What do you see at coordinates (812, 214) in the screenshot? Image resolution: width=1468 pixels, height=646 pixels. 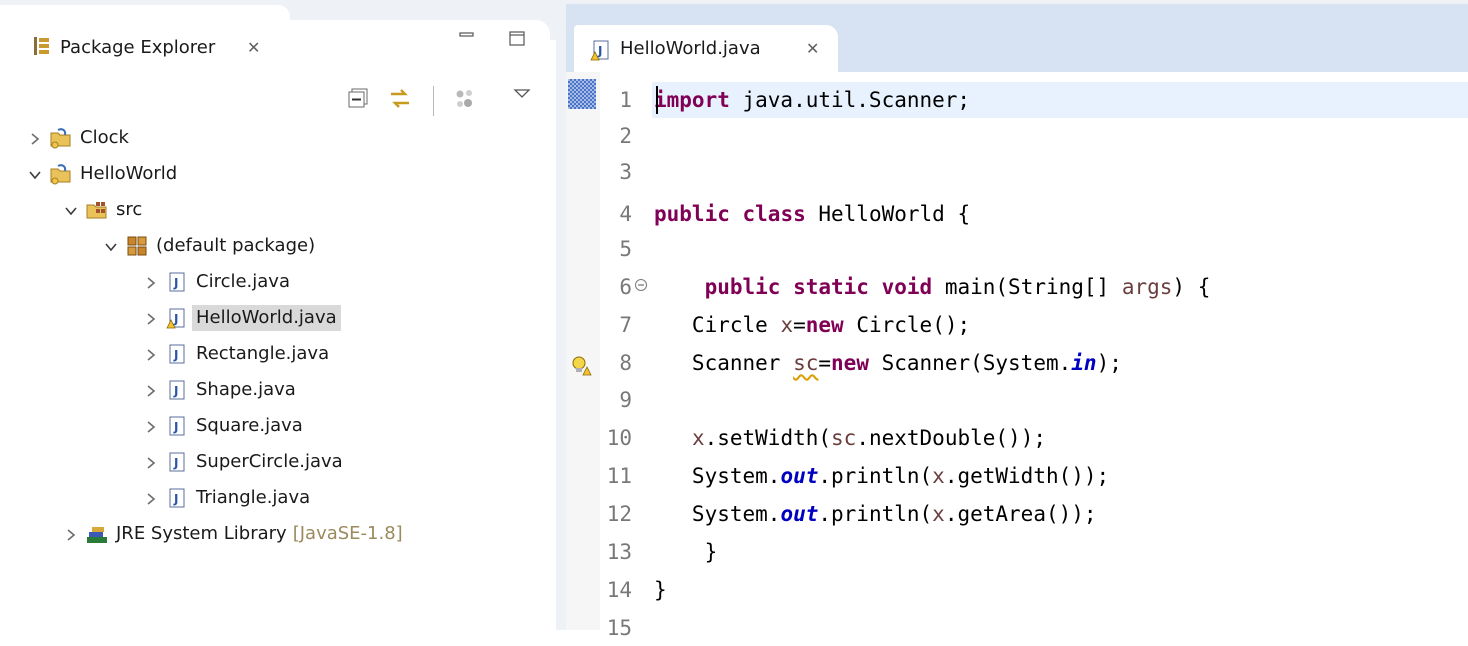 I see `code-text: public class HelloWorld {` at bounding box center [812, 214].